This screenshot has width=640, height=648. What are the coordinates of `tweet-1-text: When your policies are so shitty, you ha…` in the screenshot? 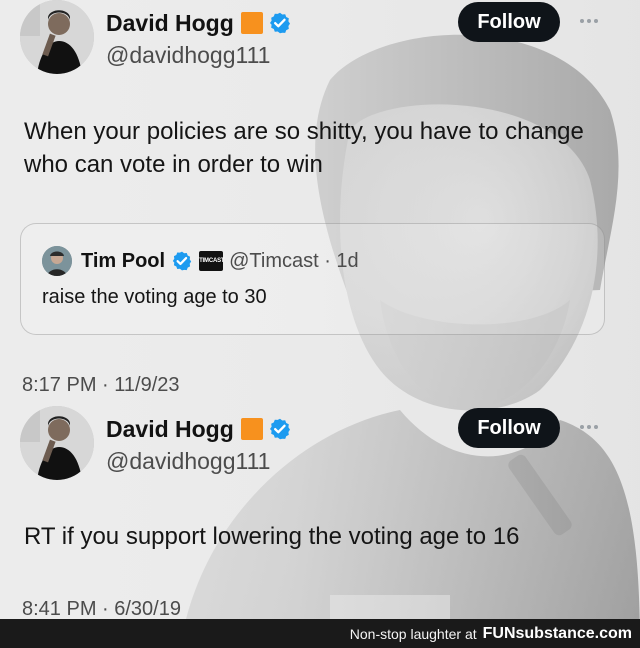 It's located at (304, 148).